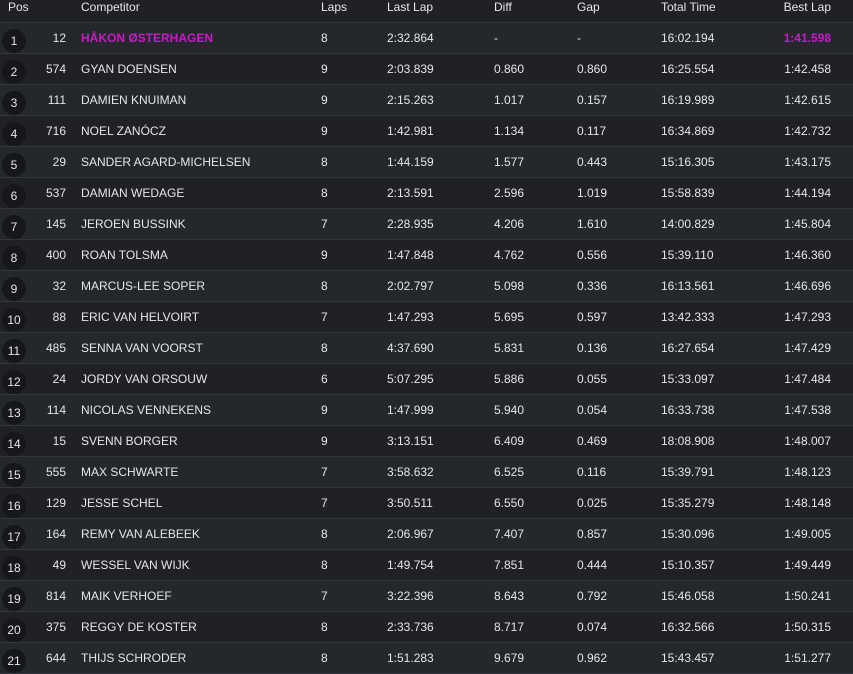 The image size is (853, 674). I want to click on laps-value: 6, so click(324, 379).